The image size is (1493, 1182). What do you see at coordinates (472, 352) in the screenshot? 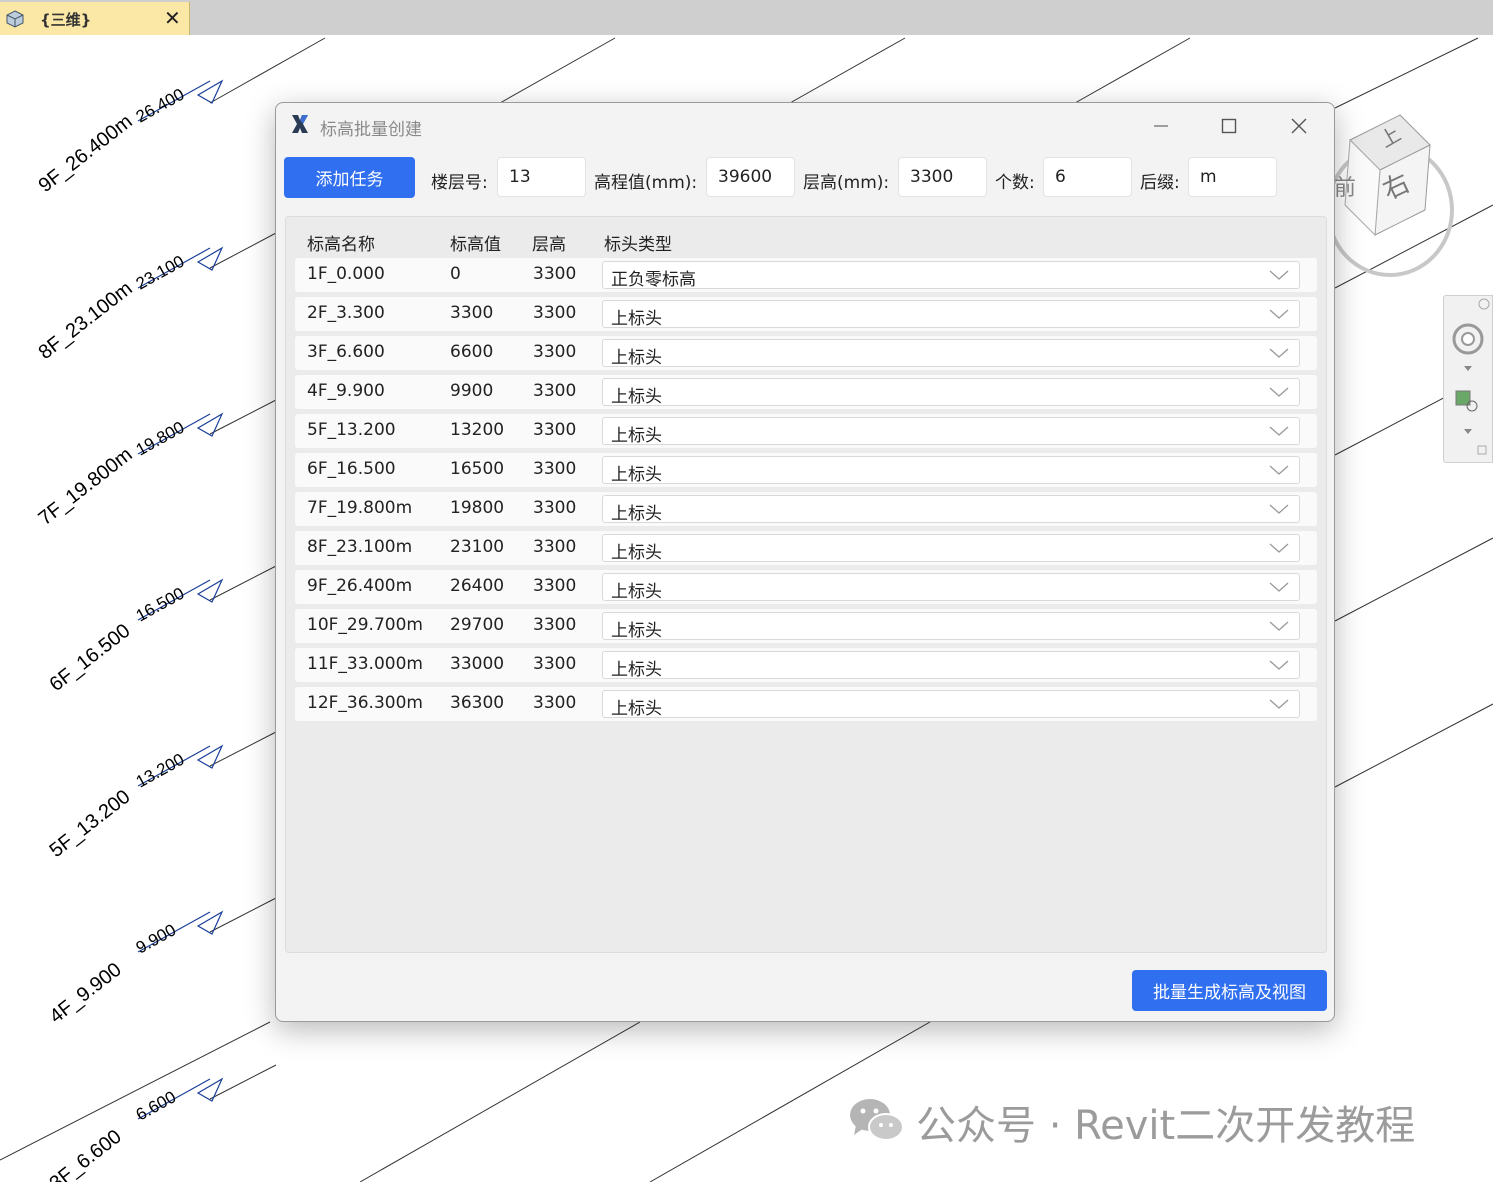
I see `level-value-cell: 6600` at bounding box center [472, 352].